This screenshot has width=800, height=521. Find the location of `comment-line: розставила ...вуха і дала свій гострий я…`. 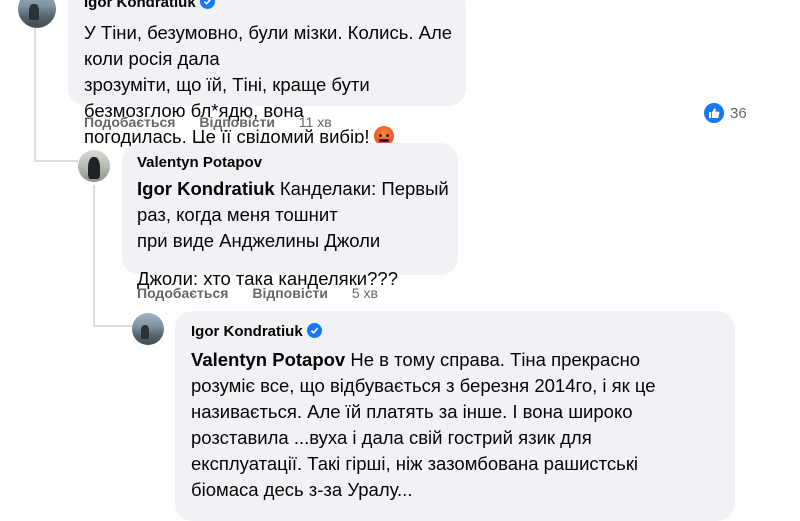

comment-line: розставила ...вуха і дала свій гострий я… is located at coordinates (391, 437).